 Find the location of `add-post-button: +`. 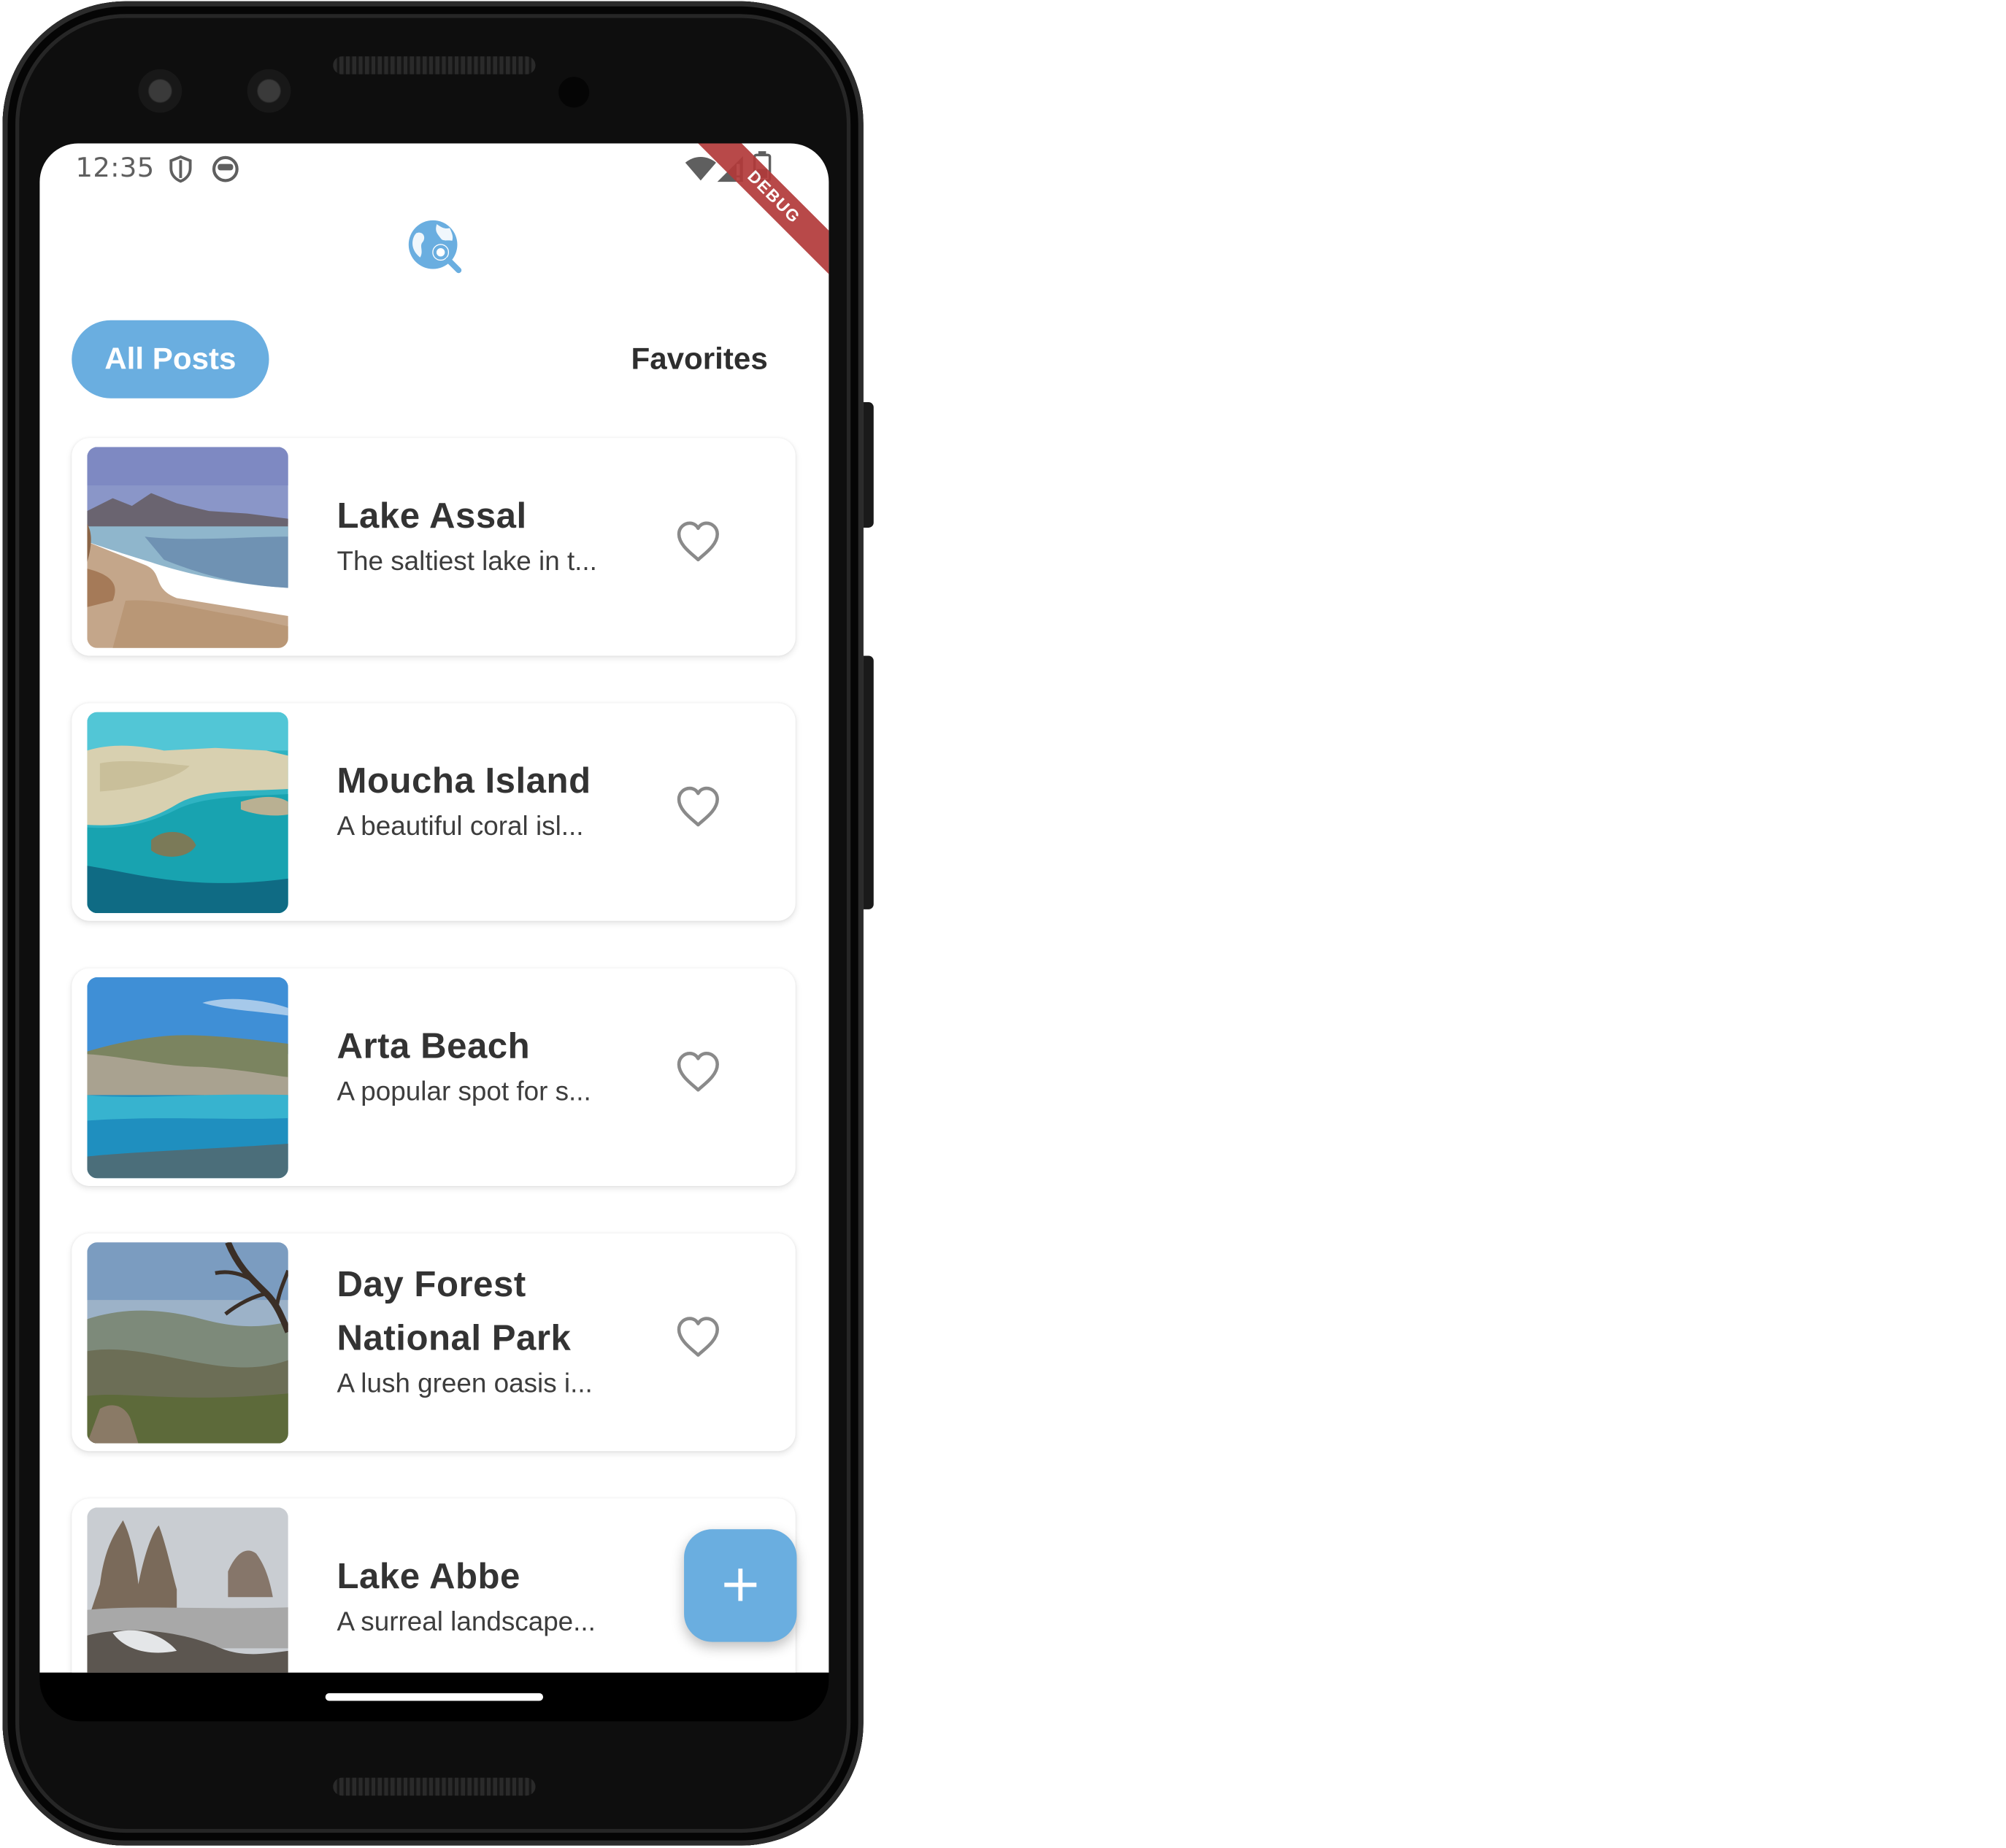

add-post-button: + is located at coordinates (741, 1585).